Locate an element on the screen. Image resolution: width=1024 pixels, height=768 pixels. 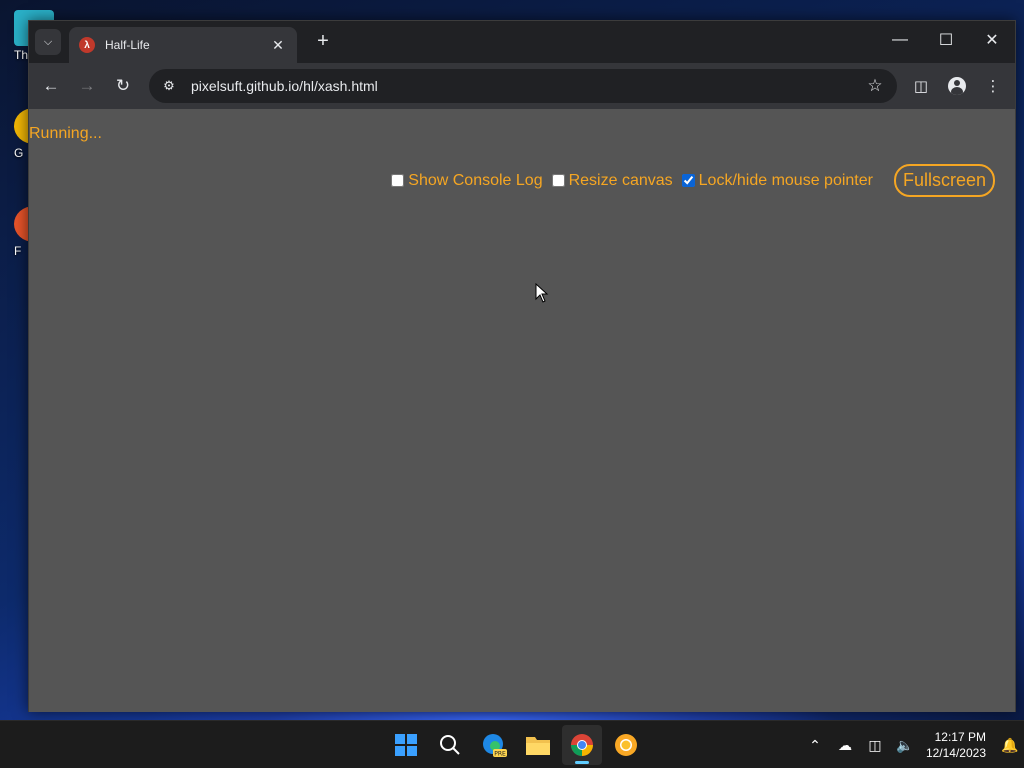
menu-kebab-icon: ⋮ is located at coordinates (993, 86).